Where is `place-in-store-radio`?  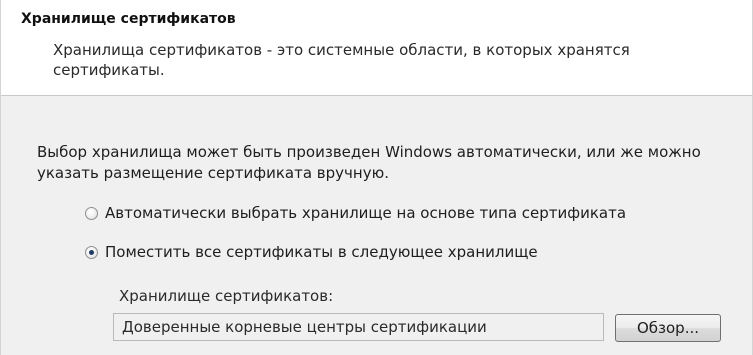
place-in-store-radio is located at coordinates (91, 252).